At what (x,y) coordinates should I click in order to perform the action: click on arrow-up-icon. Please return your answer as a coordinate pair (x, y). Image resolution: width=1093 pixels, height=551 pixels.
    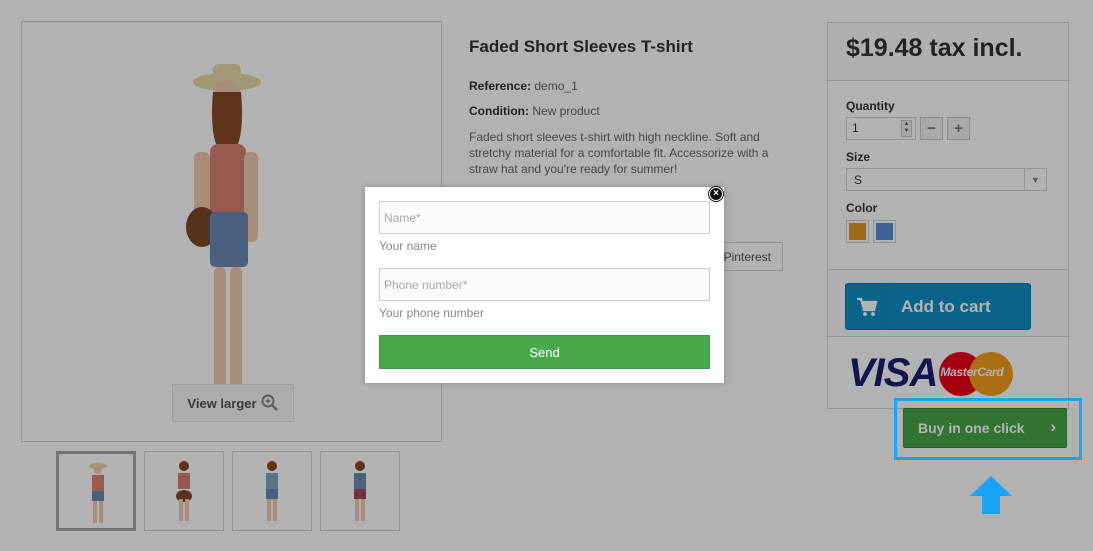
    Looking at the image, I should click on (991, 495).